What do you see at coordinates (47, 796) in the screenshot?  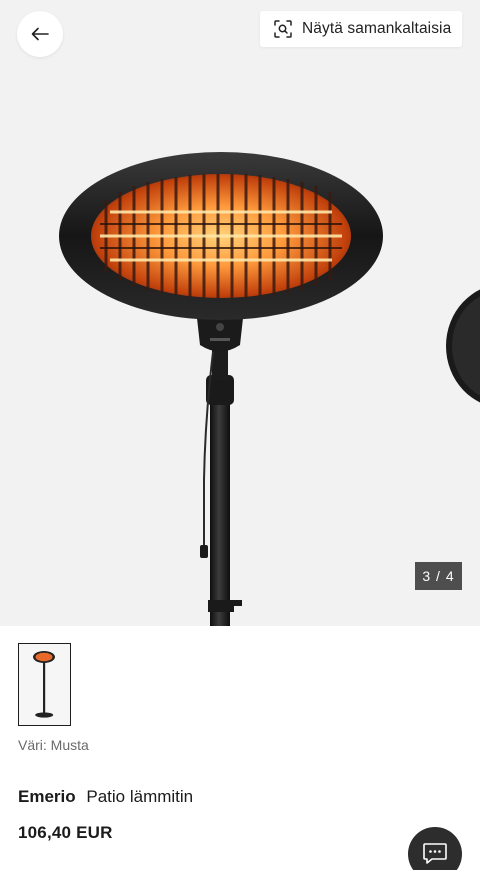 I see `product-brand: Emerio` at bounding box center [47, 796].